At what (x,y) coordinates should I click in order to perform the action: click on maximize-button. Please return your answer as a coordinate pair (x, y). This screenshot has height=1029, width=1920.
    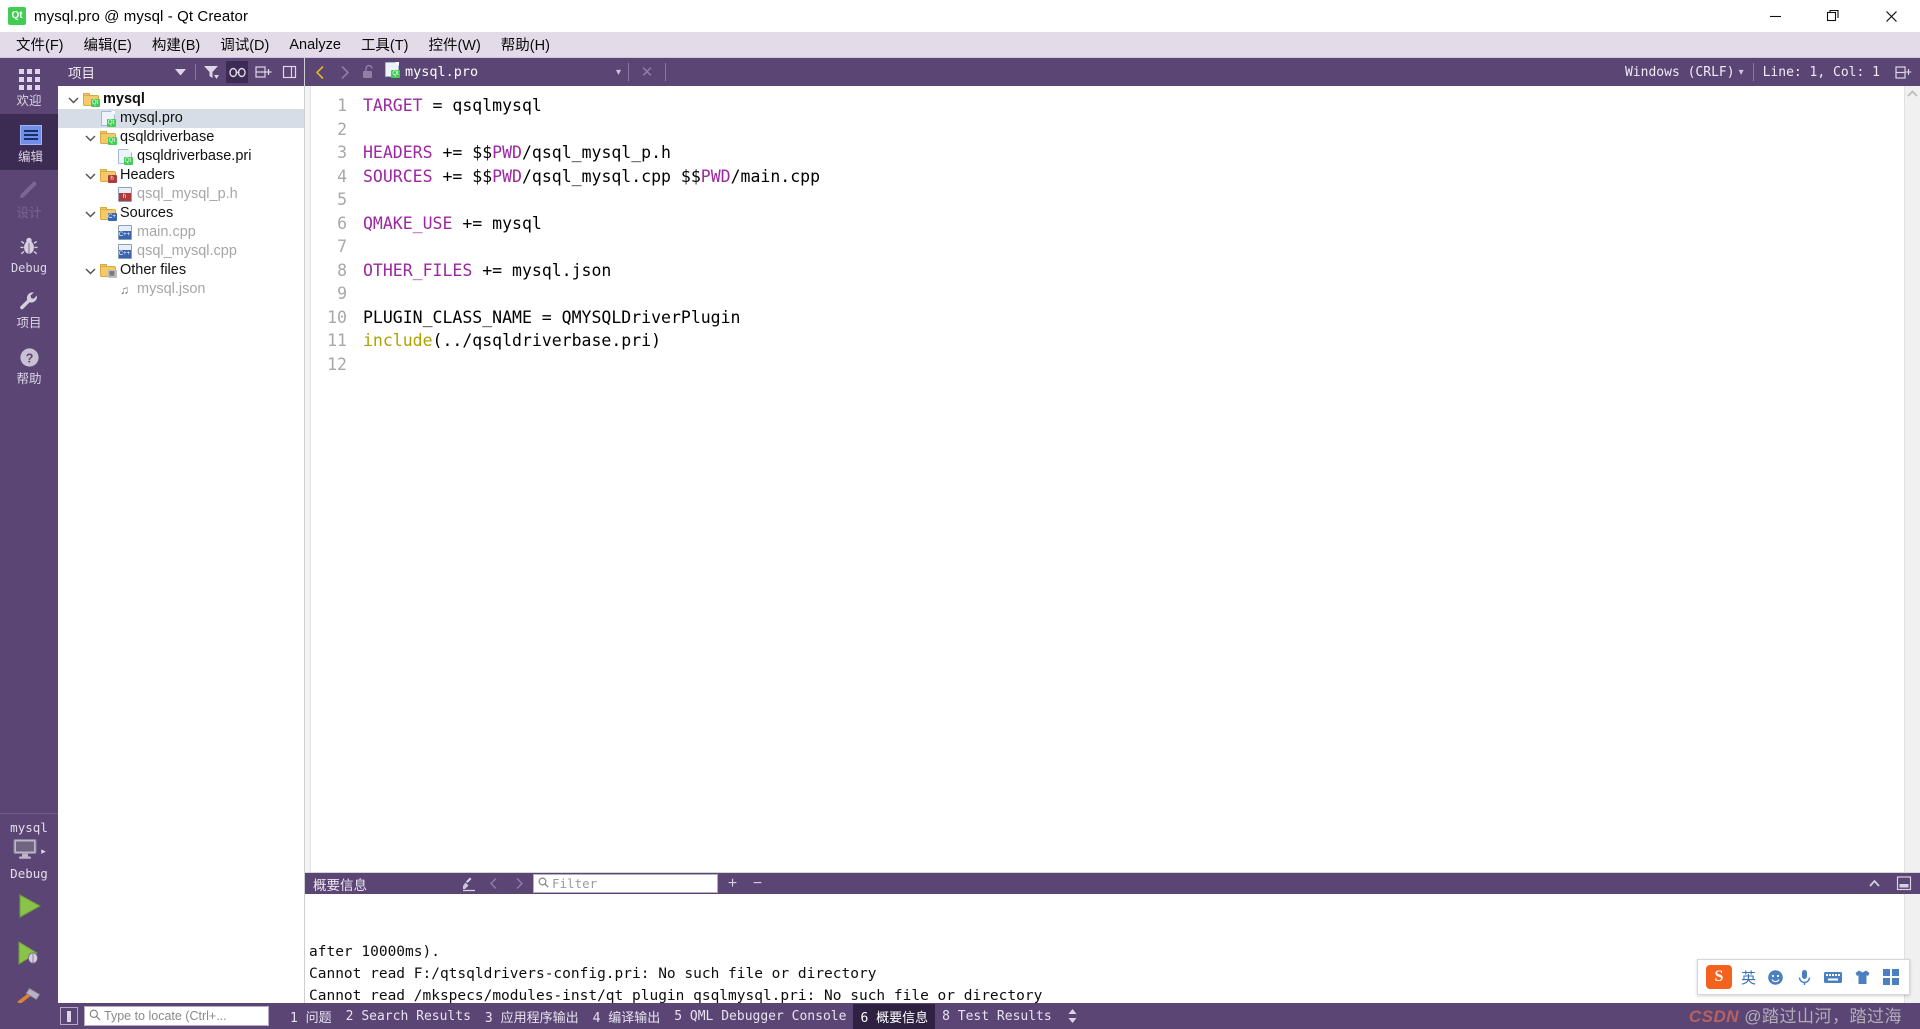
    Looking at the image, I should click on (1833, 16).